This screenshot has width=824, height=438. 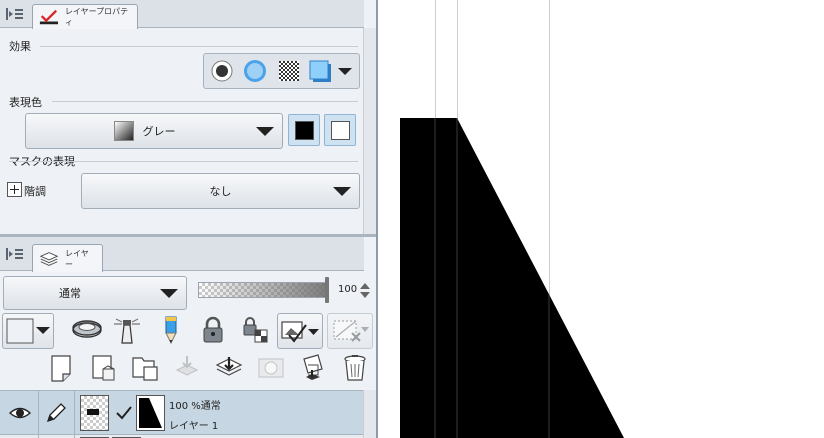 I want to click on apply-mask-button, so click(x=271, y=368).